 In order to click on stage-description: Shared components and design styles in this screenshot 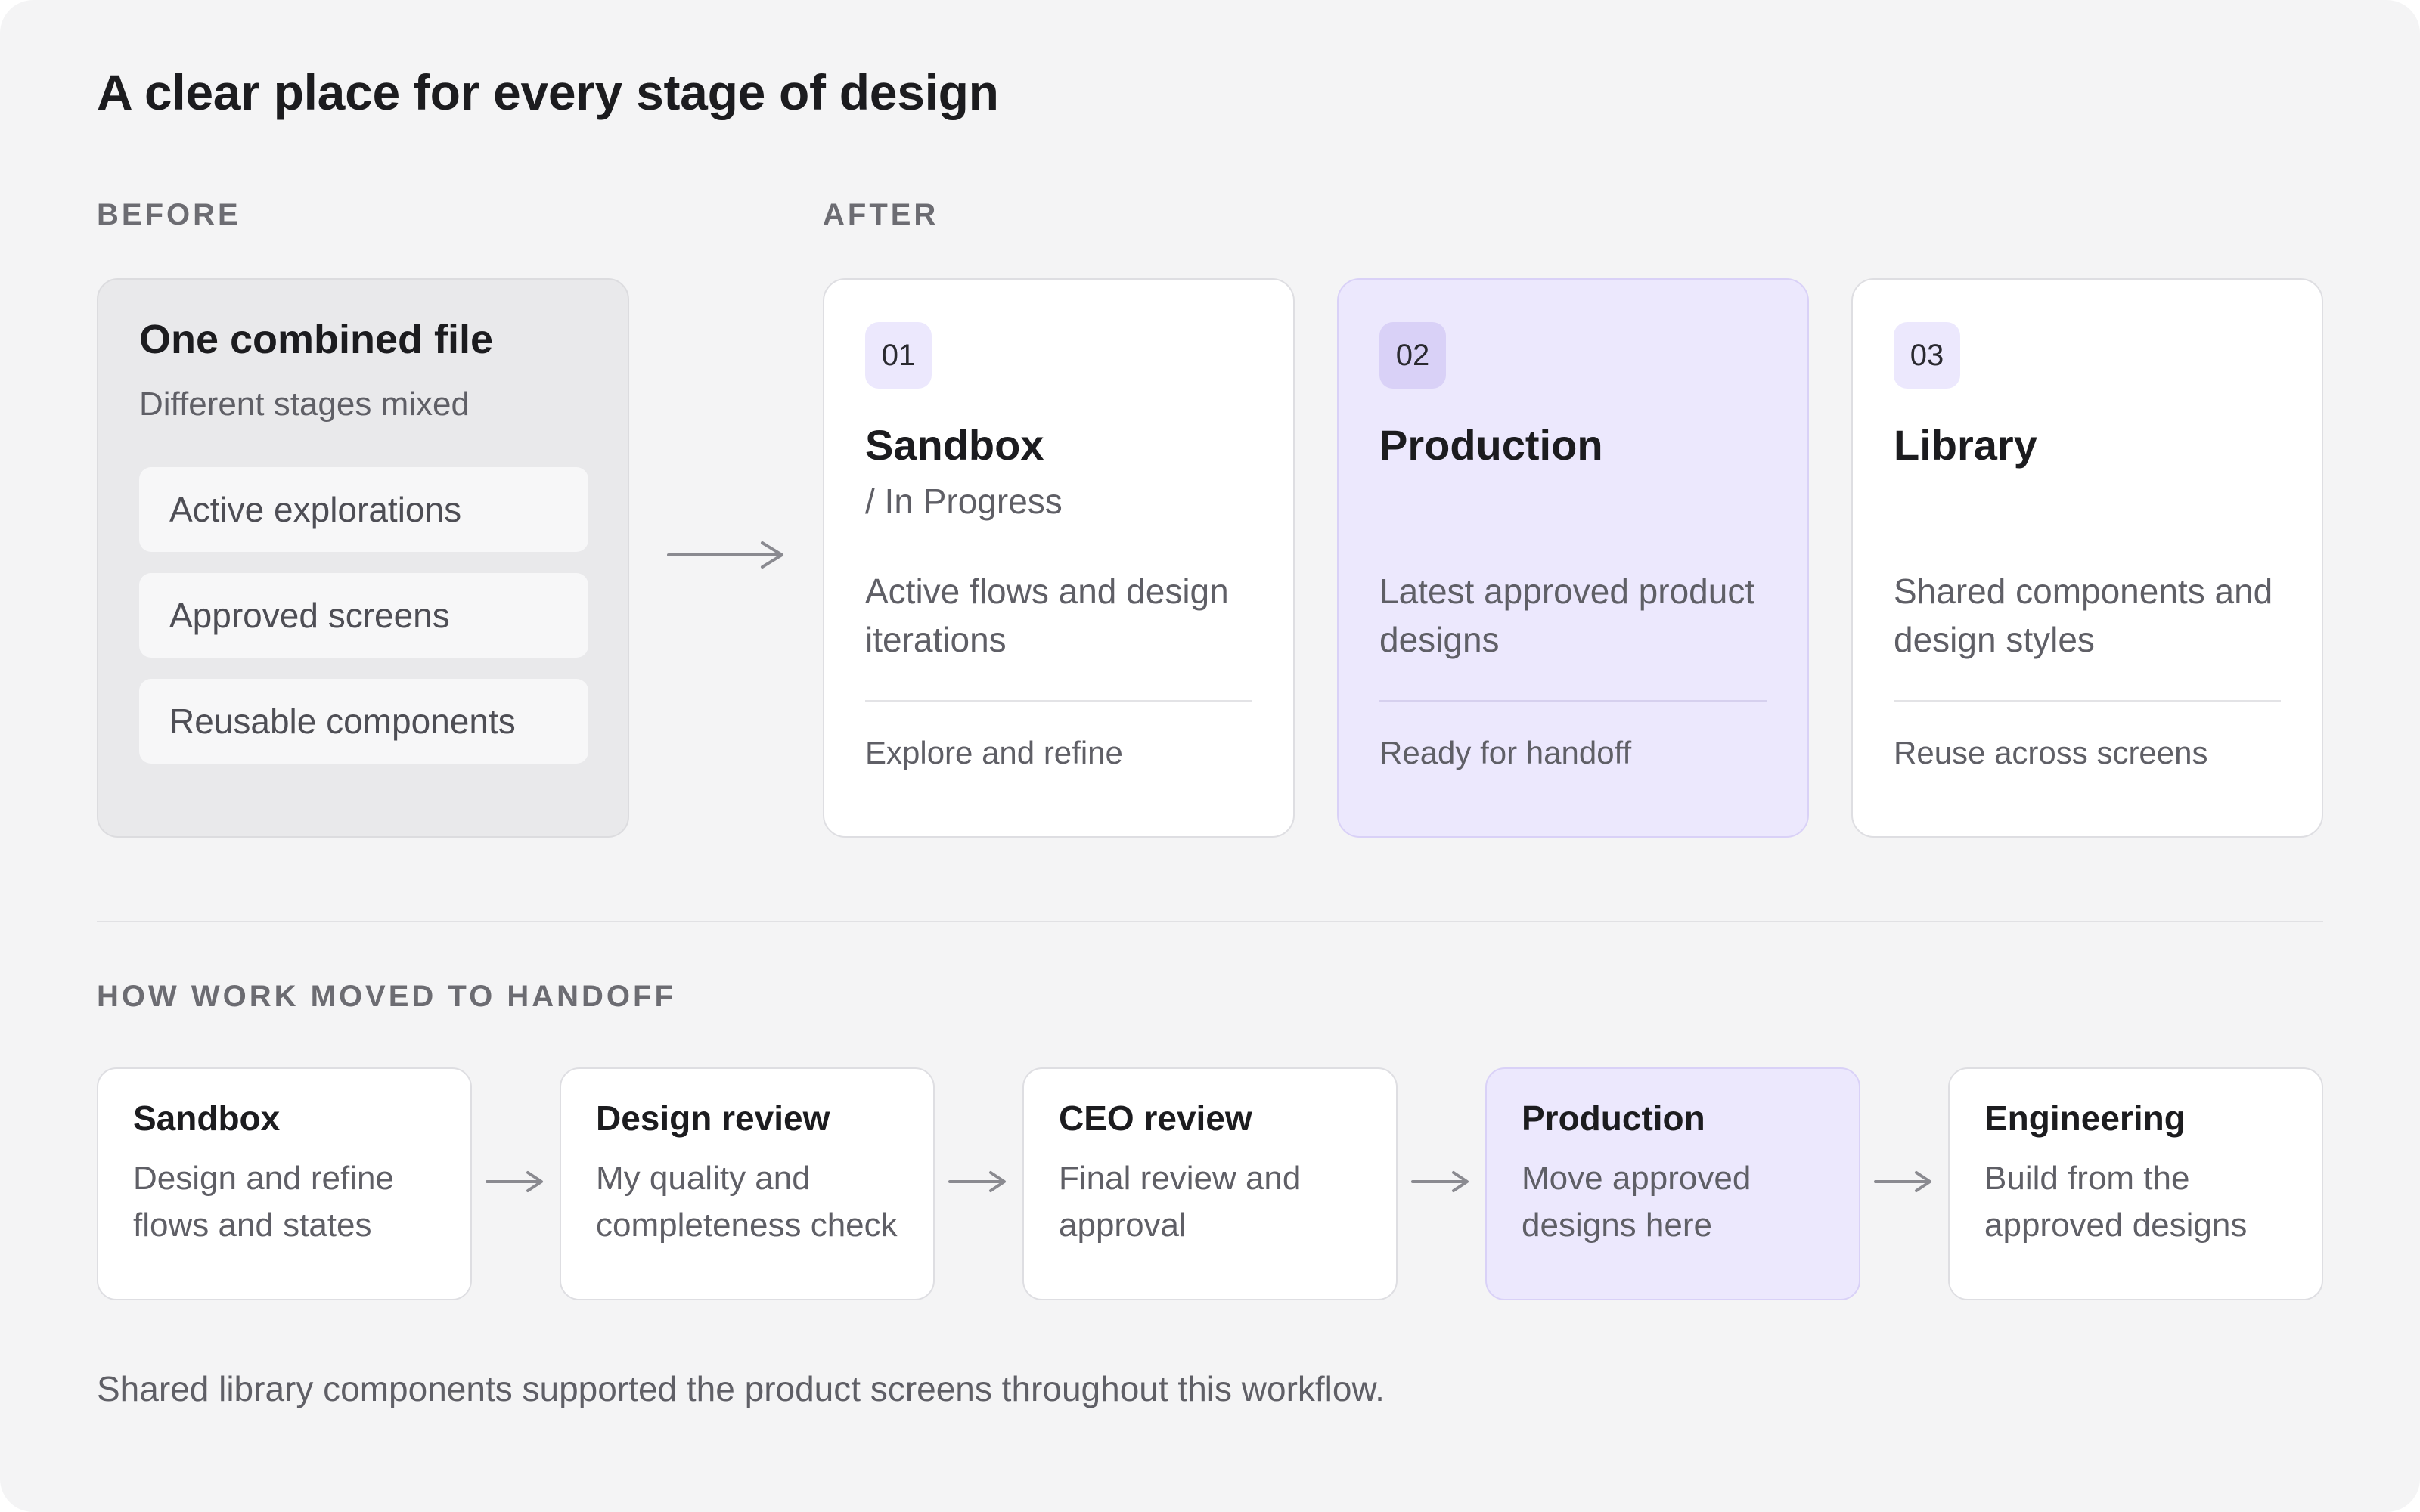, I will do `click(2083, 615)`.